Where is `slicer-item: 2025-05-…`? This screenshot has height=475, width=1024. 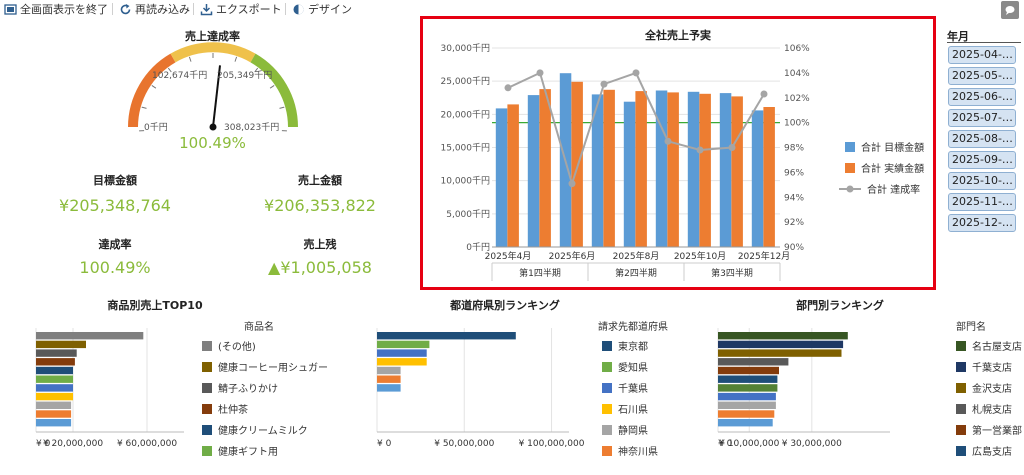 slicer-item: 2025-05-… is located at coordinates (982, 76).